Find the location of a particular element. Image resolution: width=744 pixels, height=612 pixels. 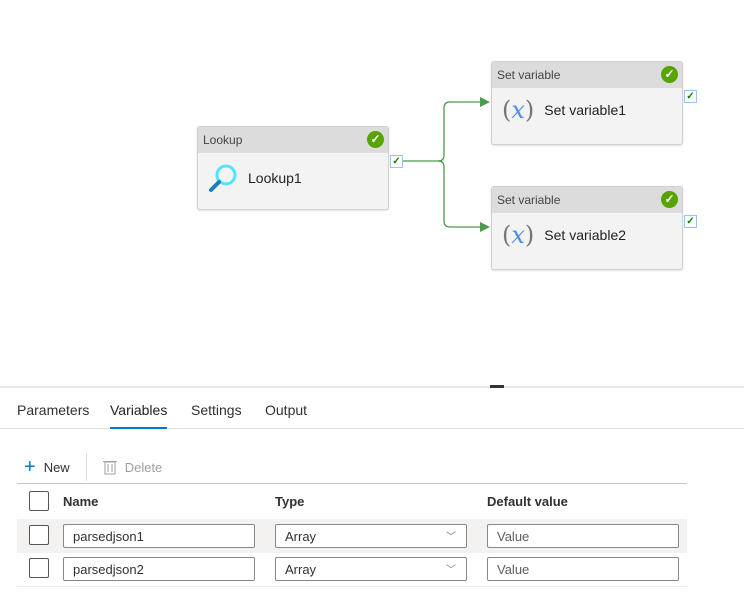

name-input: parsedjson1 is located at coordinates (159, 536).